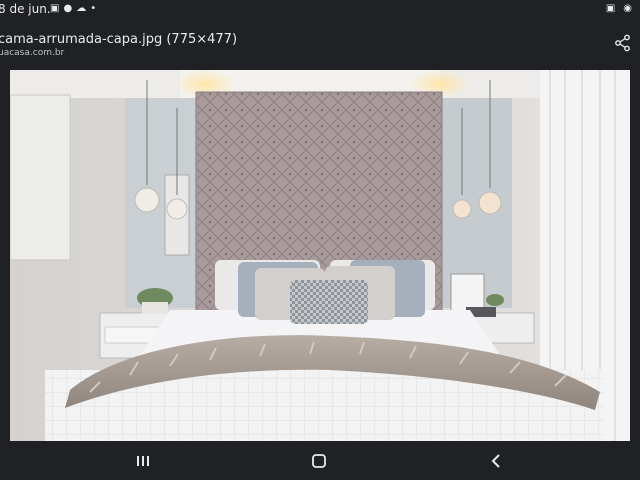 The image size is (640, 480). Describe the element at coordinates (619, 8) in the screenshot. I see `status-right-icons: ▣ ◉` at that location.